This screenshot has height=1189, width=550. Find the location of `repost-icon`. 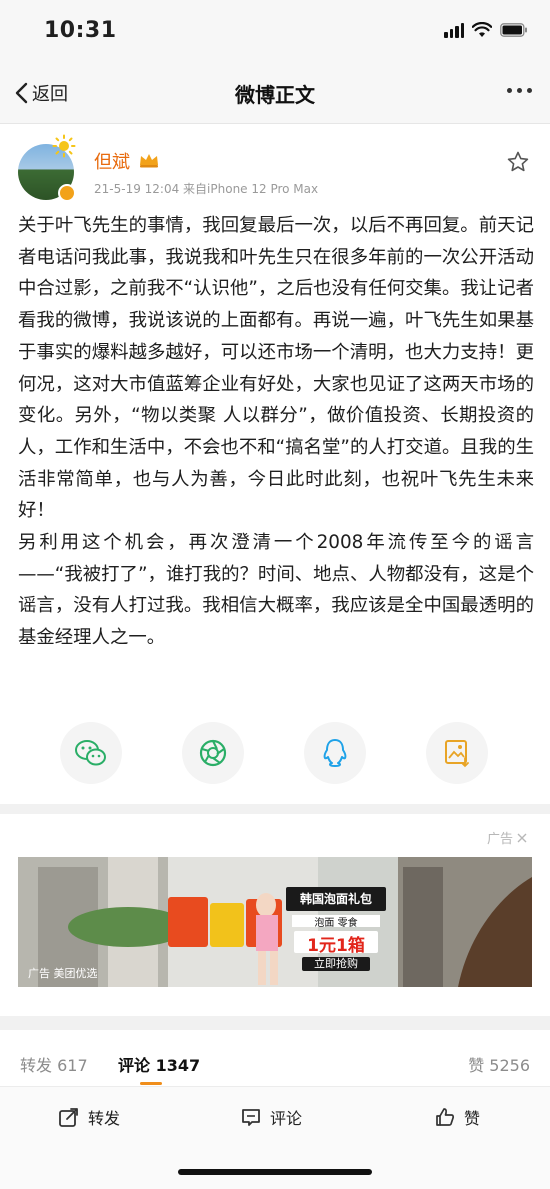

repost-icon is located at coordinates (68, 1117).